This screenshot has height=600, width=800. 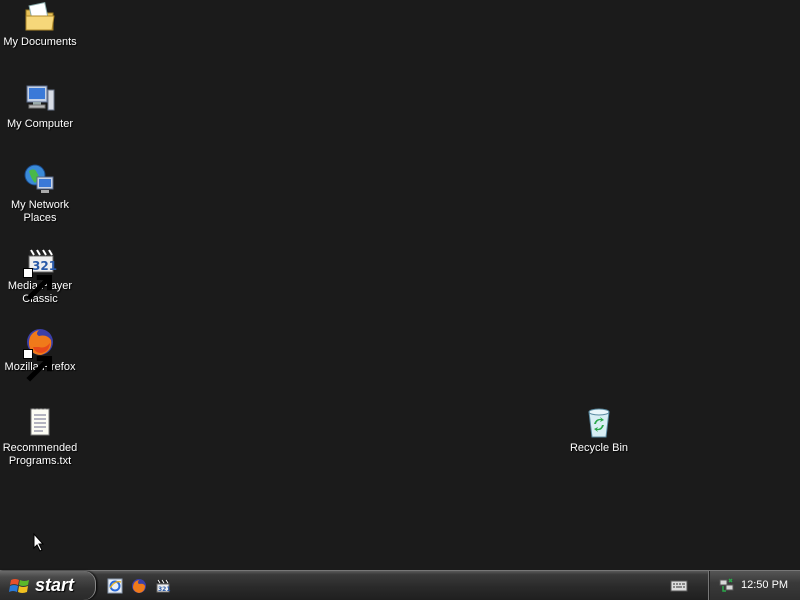 I want to click on desktop-icon-mozilla-firefox: Mozilla Firefox, so click(x=40, y=353).